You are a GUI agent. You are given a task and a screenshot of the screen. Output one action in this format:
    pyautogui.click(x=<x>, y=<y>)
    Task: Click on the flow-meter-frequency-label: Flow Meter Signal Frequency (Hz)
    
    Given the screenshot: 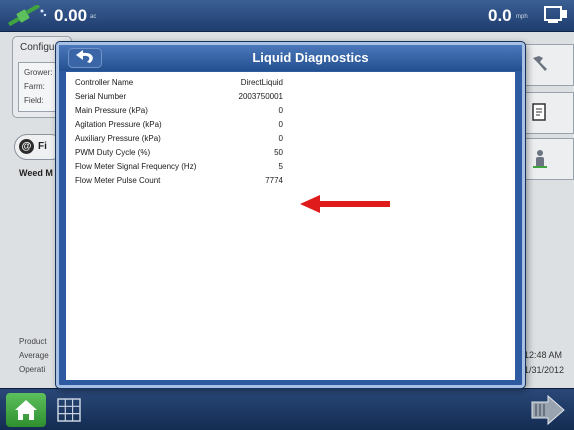 What is the action you would take?
    pyautogui.click(x=136, y=166)
    